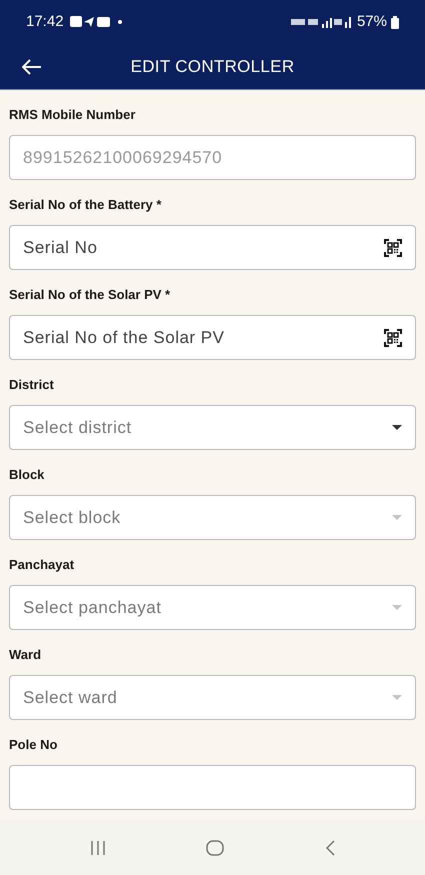 Image resolution: width=425 pixels, height=875 pixels. What do you see at coordinates (97, 22) in the screenshot?
I see `status-notification-icons` at bounding box center [97, 22].